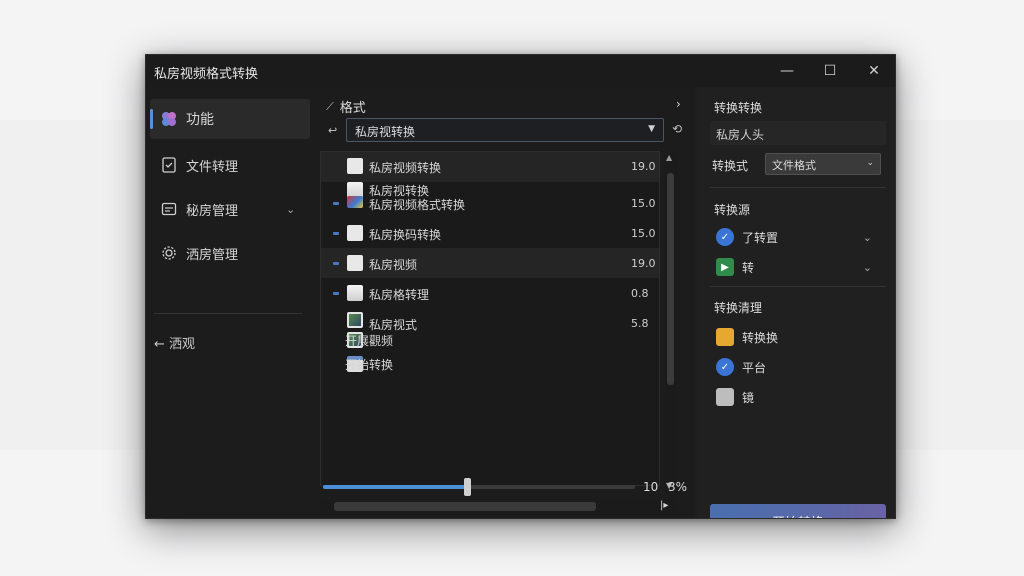 This screenshot has height=576, width=1024. Describe the element at coordinates (520, 71) in the screenshot. I see `title-bar: 私房视频格式转换 — ☐ ✕` at that location.